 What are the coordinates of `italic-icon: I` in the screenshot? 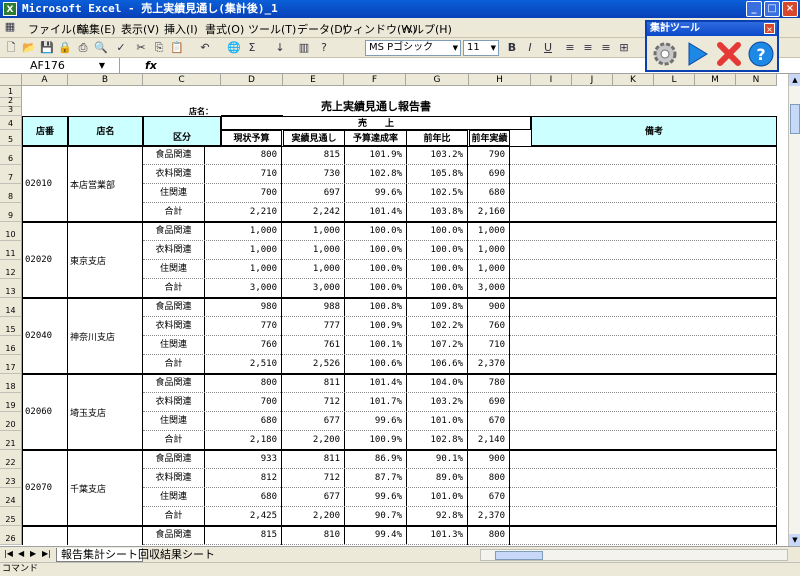 It's located at (530, 48).